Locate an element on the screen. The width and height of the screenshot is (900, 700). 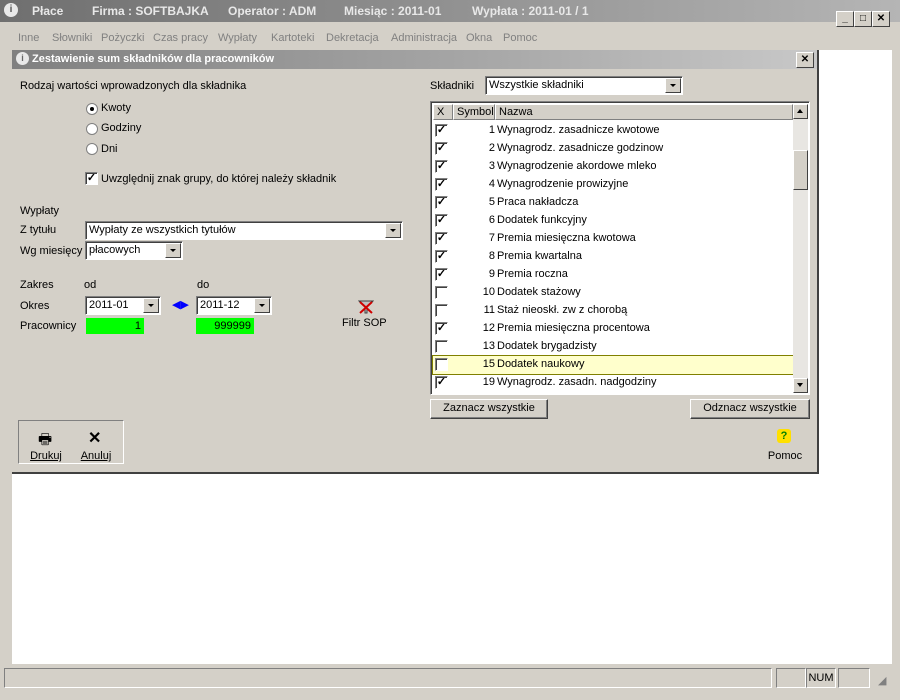
radio-dni is located at coordinates (92, 149).